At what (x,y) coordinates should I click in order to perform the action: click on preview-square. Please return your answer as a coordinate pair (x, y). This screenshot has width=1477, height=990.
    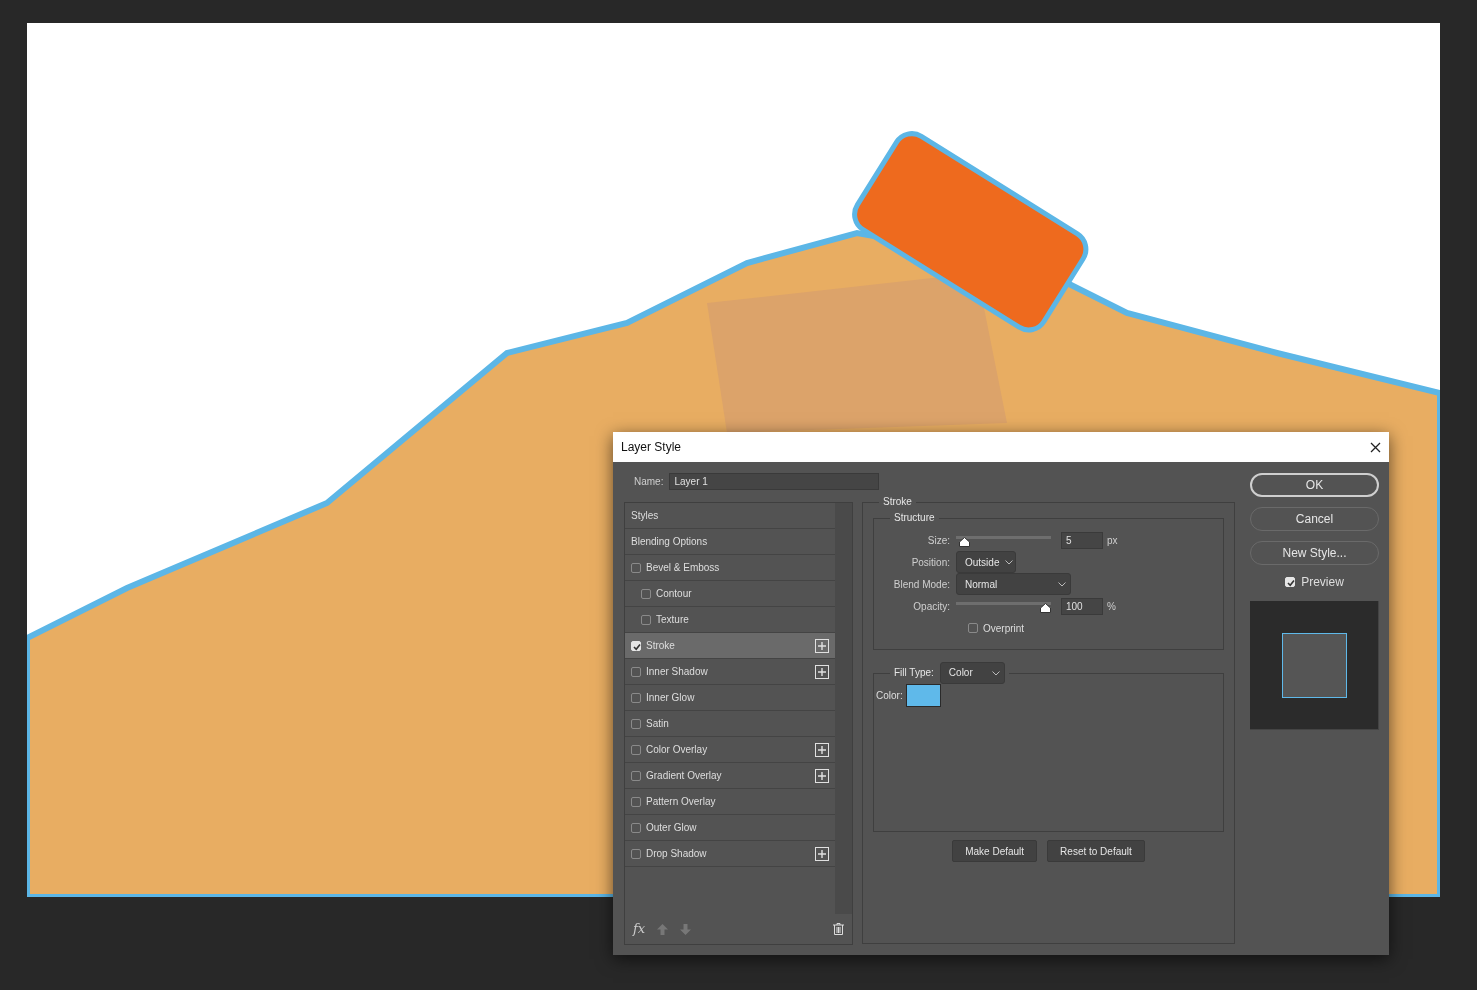
    Looking at the image, I should click on (1314, 665).